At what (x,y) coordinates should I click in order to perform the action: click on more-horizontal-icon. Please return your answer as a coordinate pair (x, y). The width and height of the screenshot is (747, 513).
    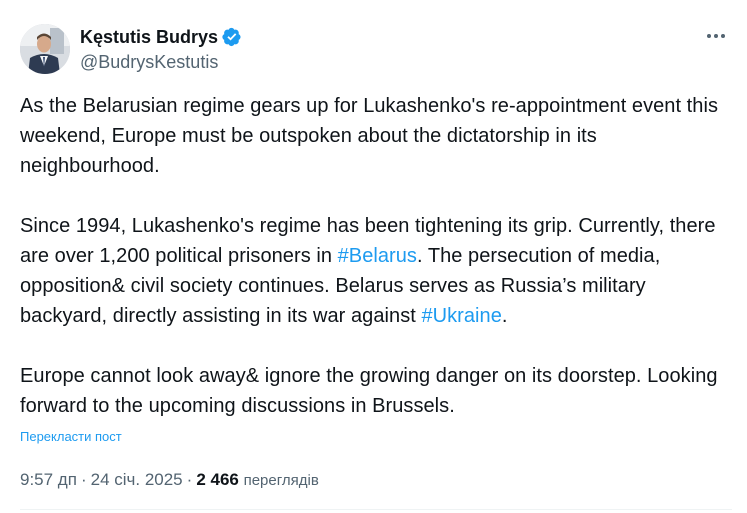
    Looking at the image, I should click on (716, 36).